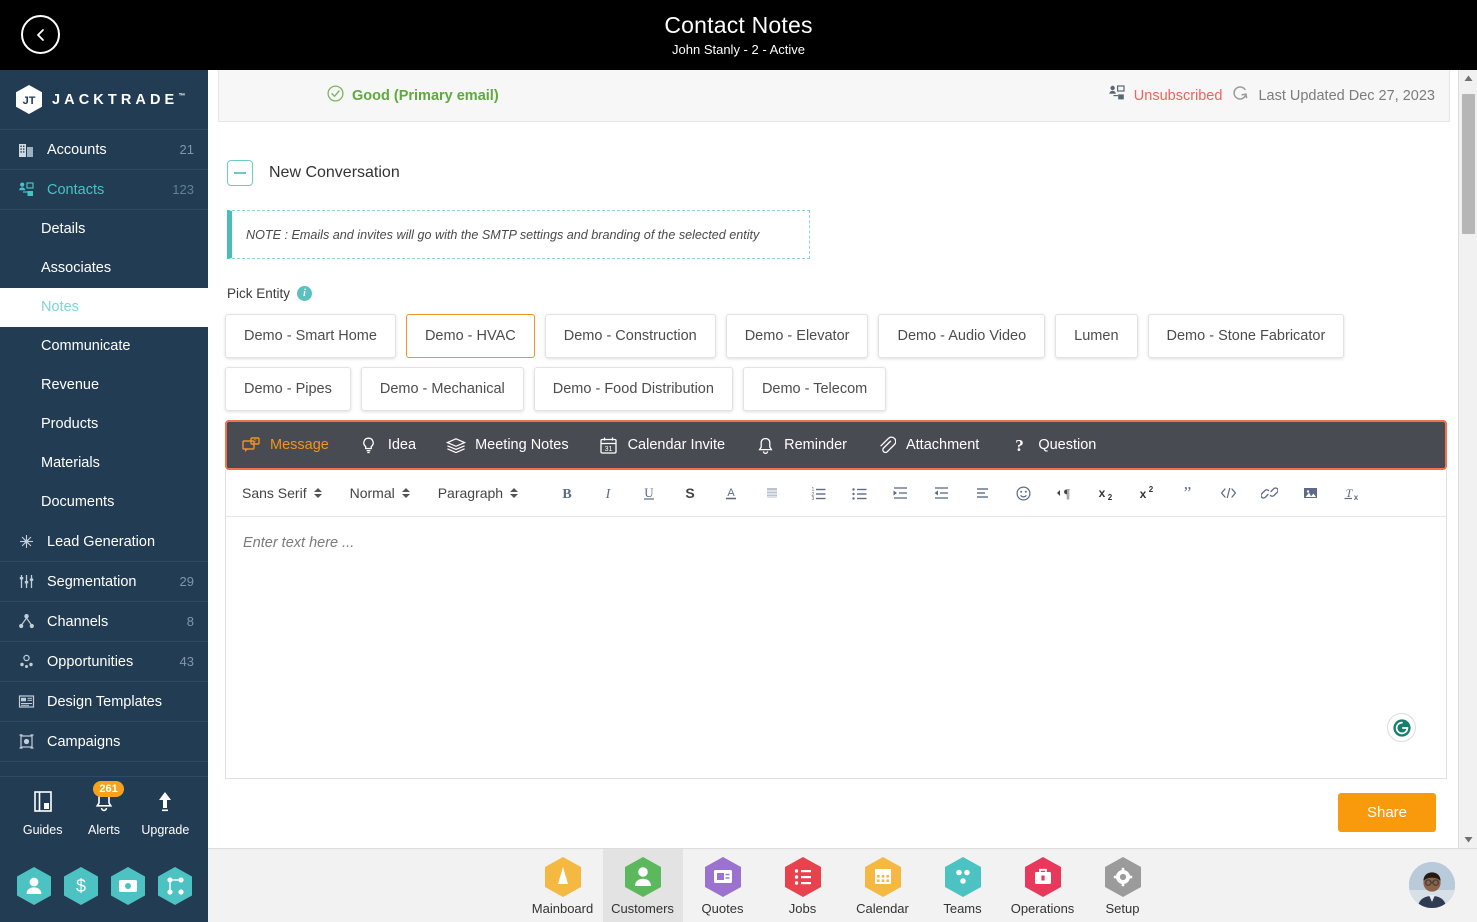  What do you see at coordinates (104, 424) in the screenshot?
I see `sidebar-subitem-products: Products` at bounding box center [104, 424].